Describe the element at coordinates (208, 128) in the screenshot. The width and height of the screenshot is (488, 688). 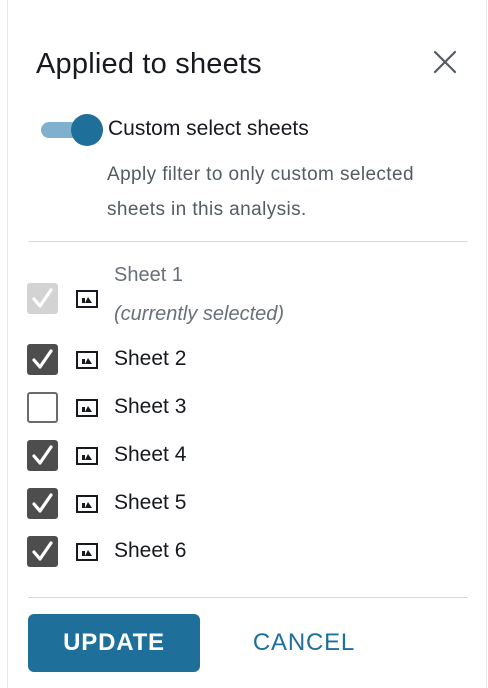
I see `toggle-label: Custom select sheets` at that location.